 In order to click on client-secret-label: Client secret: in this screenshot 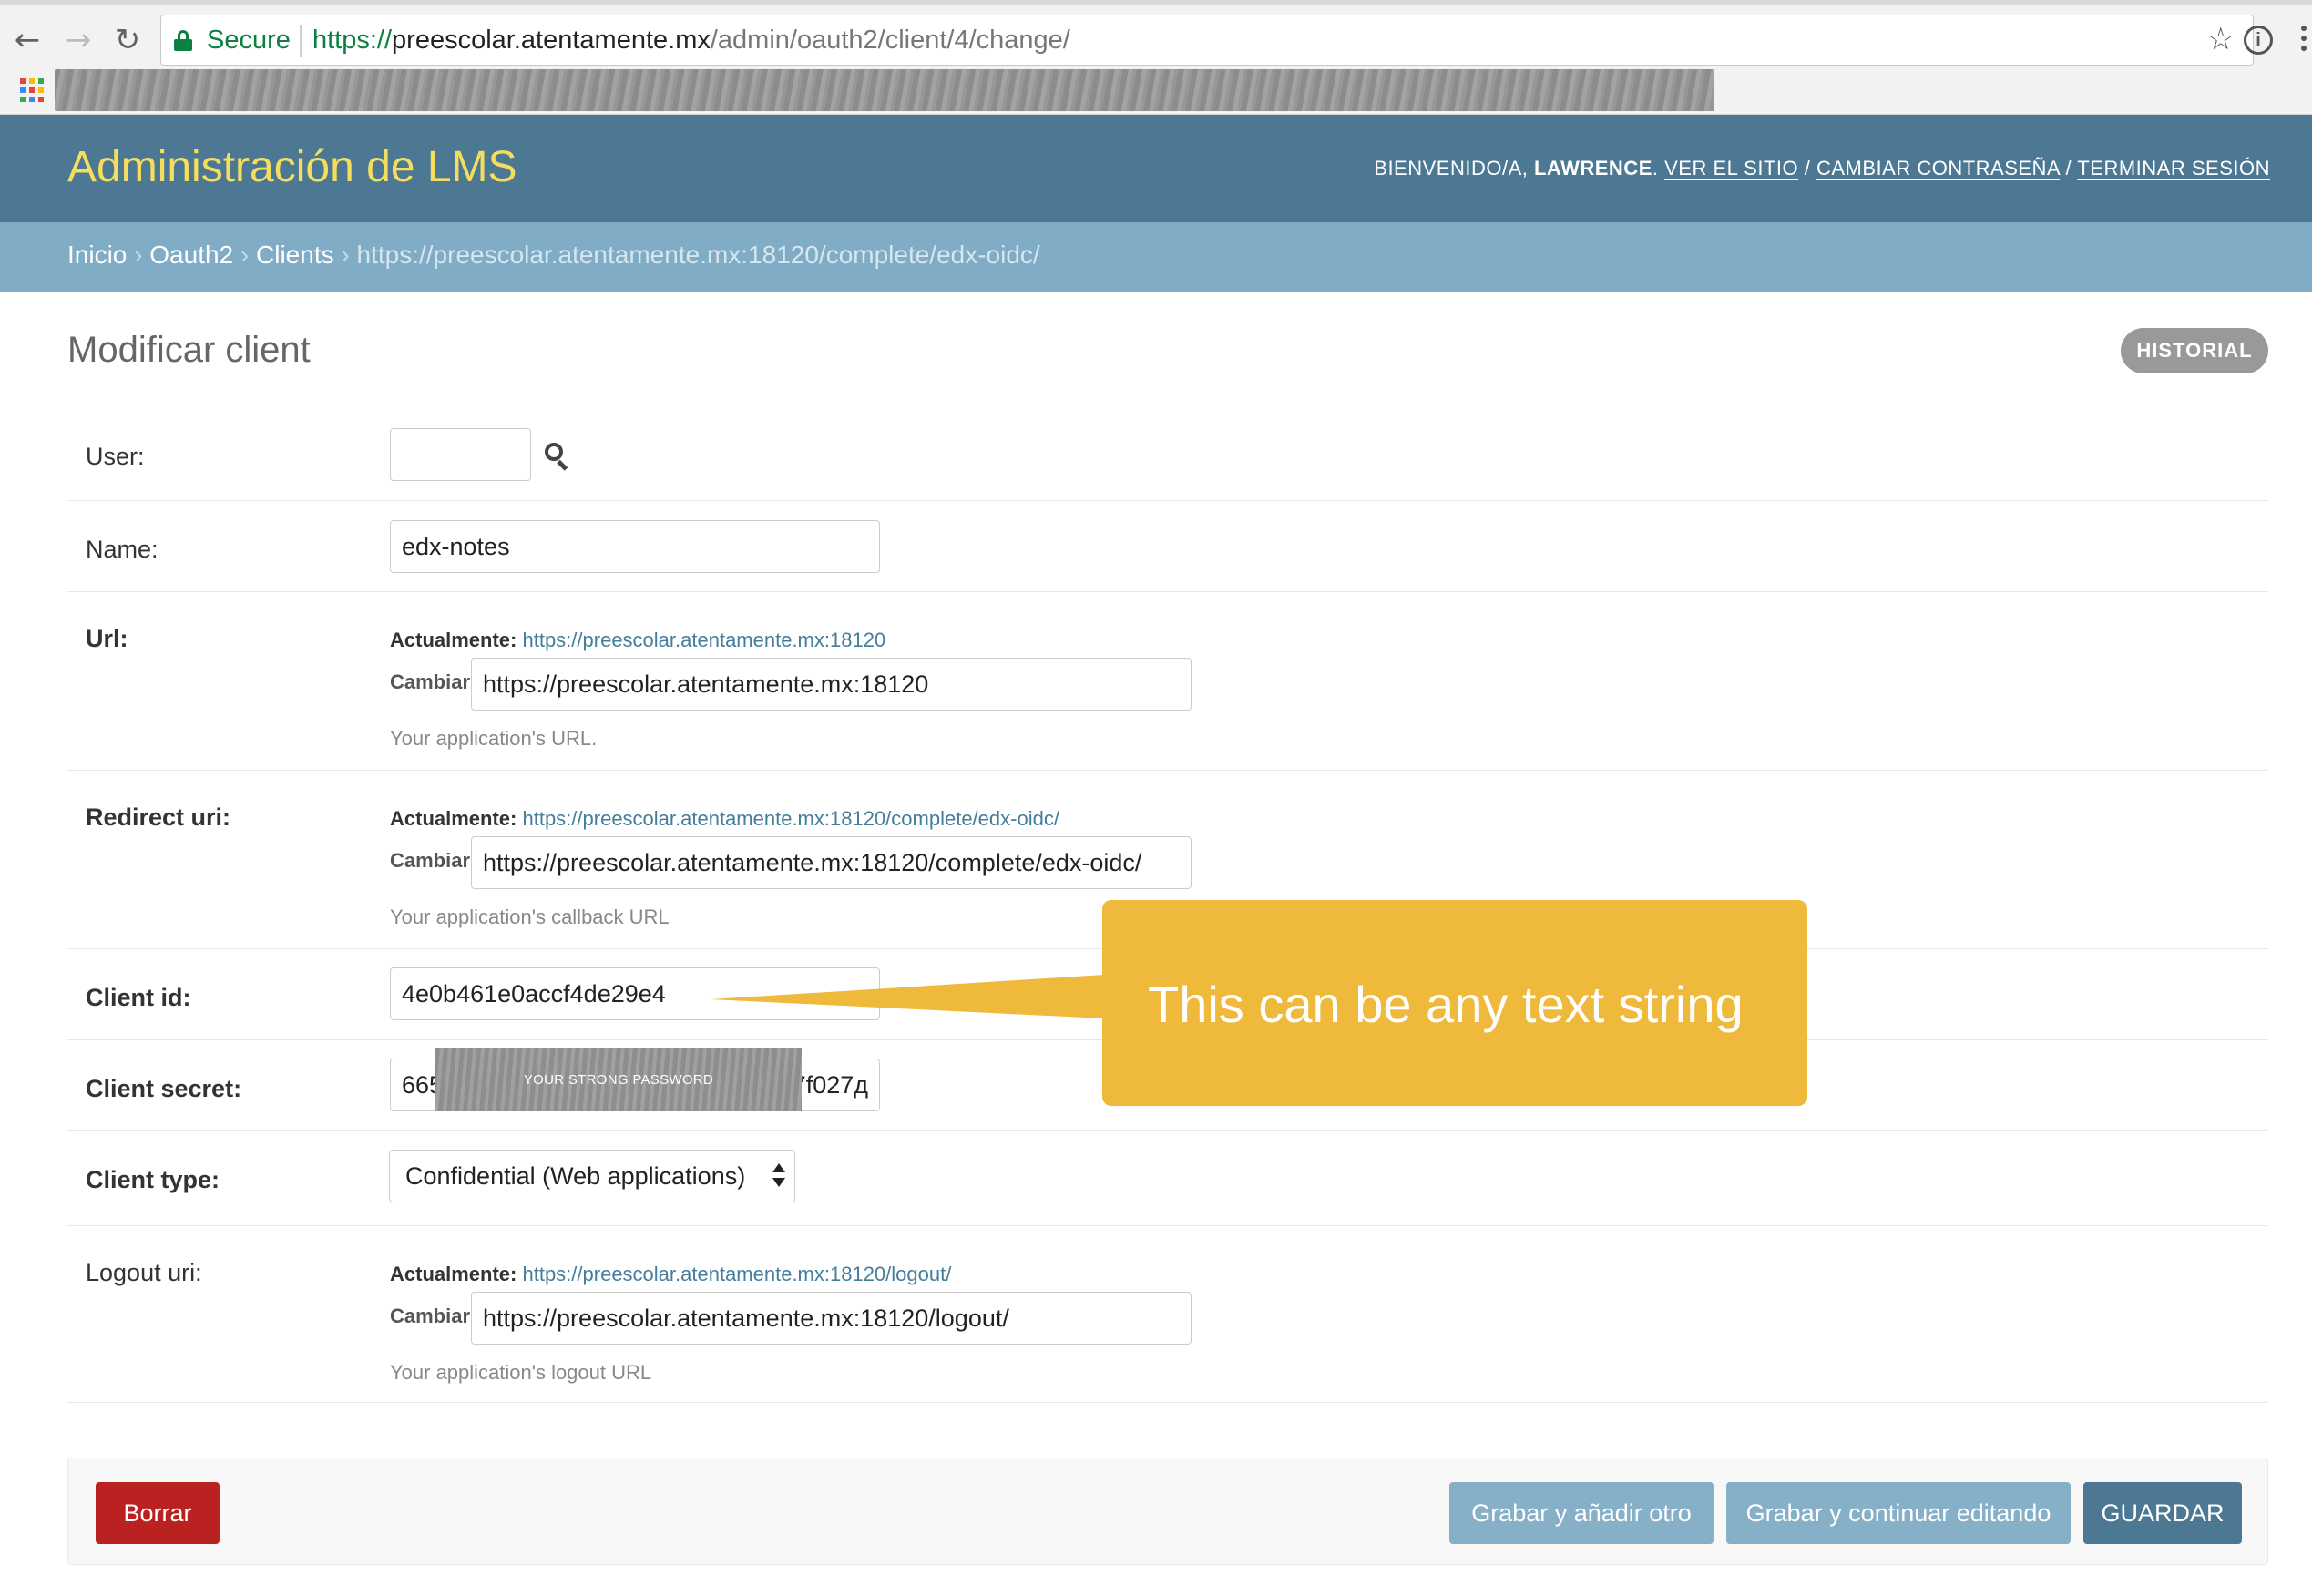, I will do `click(164, 1089)`.